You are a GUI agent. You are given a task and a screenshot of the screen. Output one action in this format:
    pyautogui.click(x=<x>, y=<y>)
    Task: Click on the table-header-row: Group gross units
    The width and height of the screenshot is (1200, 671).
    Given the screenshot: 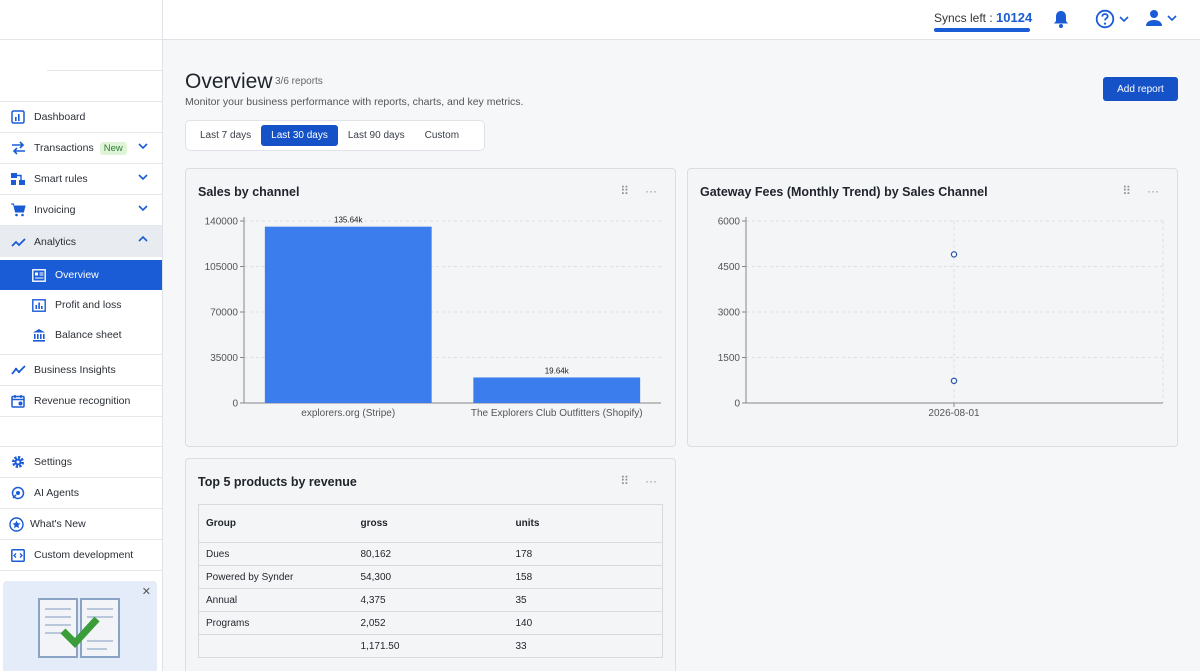 What is the action you would take?
    pyautogui.click(x=430, y=523)
    